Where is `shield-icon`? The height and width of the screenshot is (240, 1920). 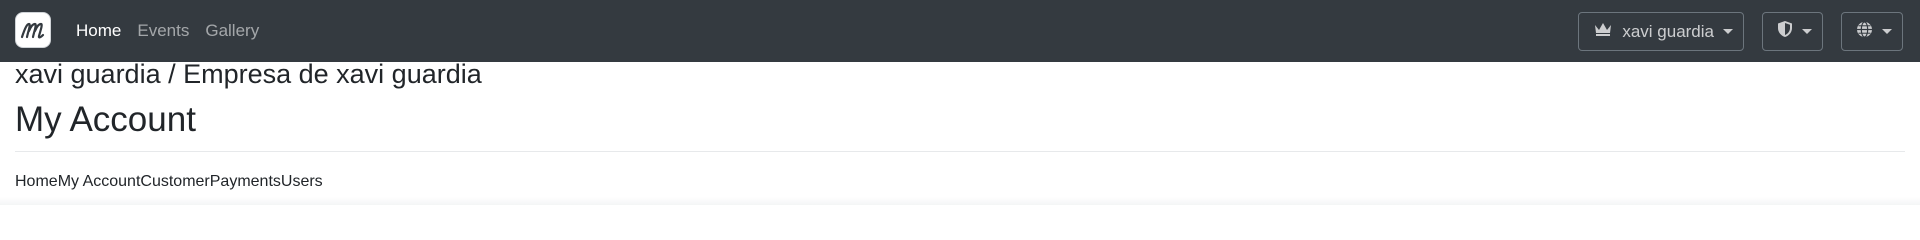
shield-icon is located at coordinates (1785, 31).